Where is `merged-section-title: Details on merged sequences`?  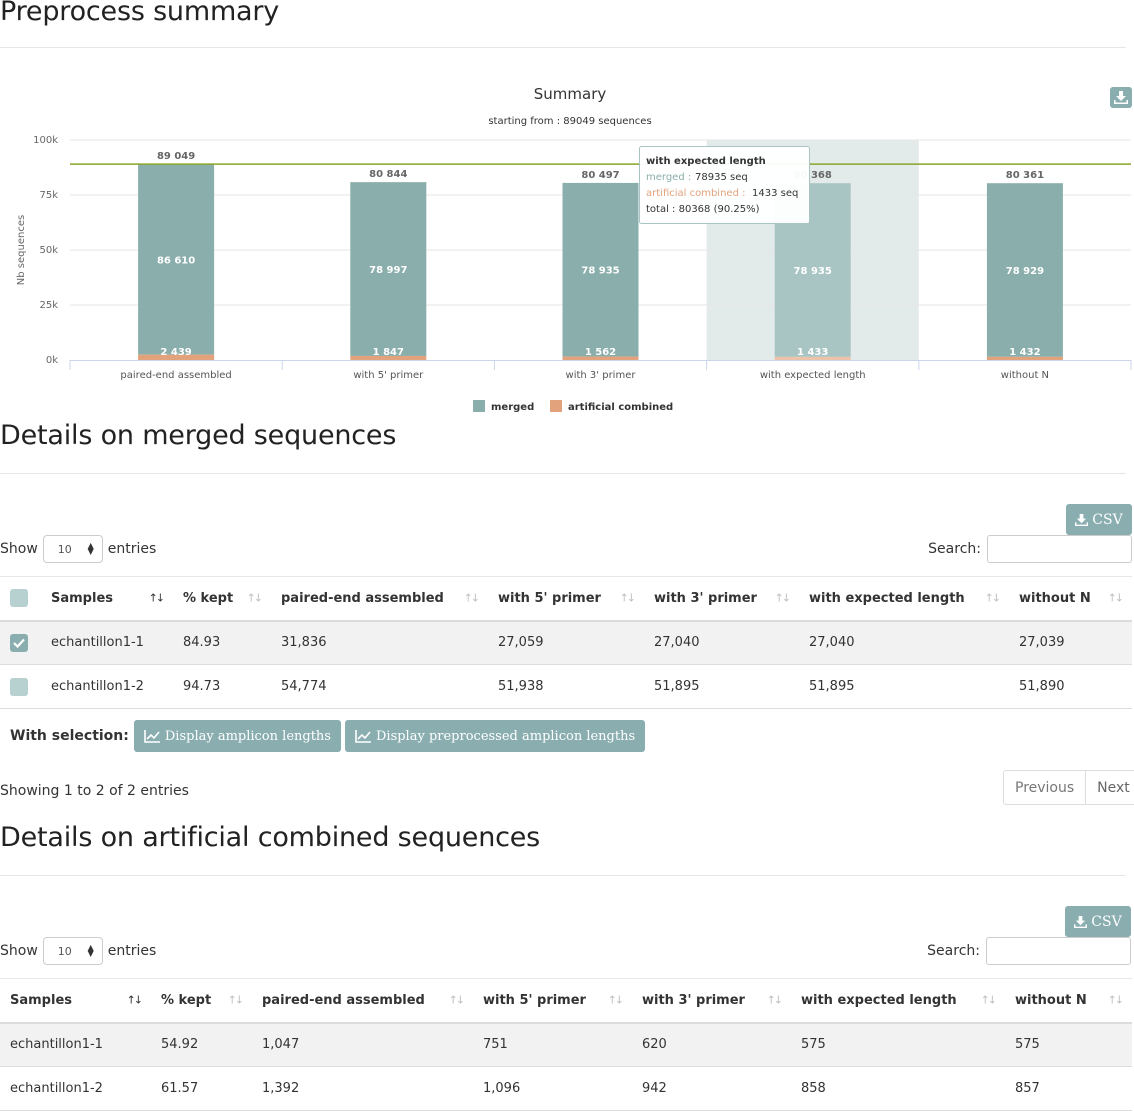
merged-section-title: Details on merged sequences is located at coordinates (198, 435).